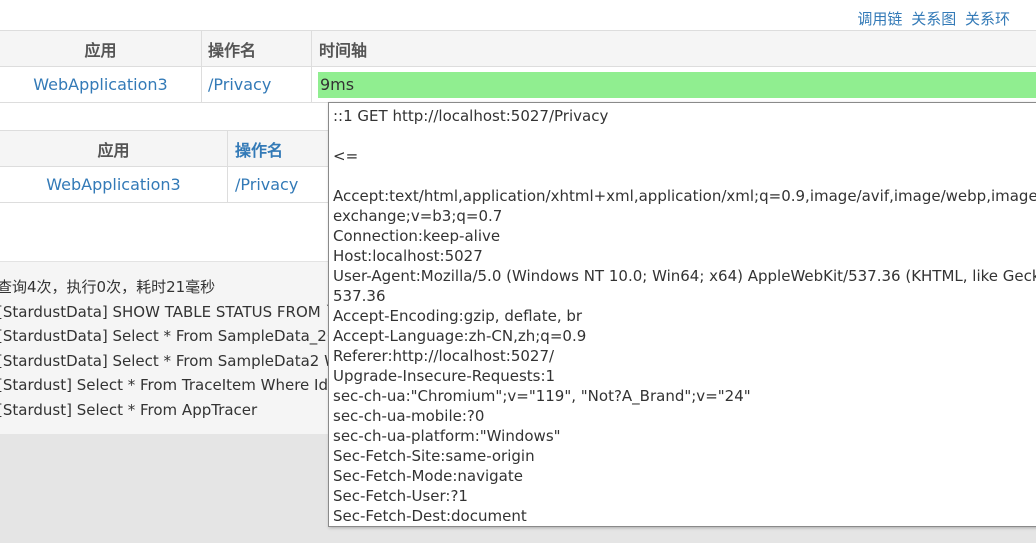 The height and width of the screenshot is (543, 1036). I want to click on view-links: 调用链 关系图 关系环, so click(931, 18).